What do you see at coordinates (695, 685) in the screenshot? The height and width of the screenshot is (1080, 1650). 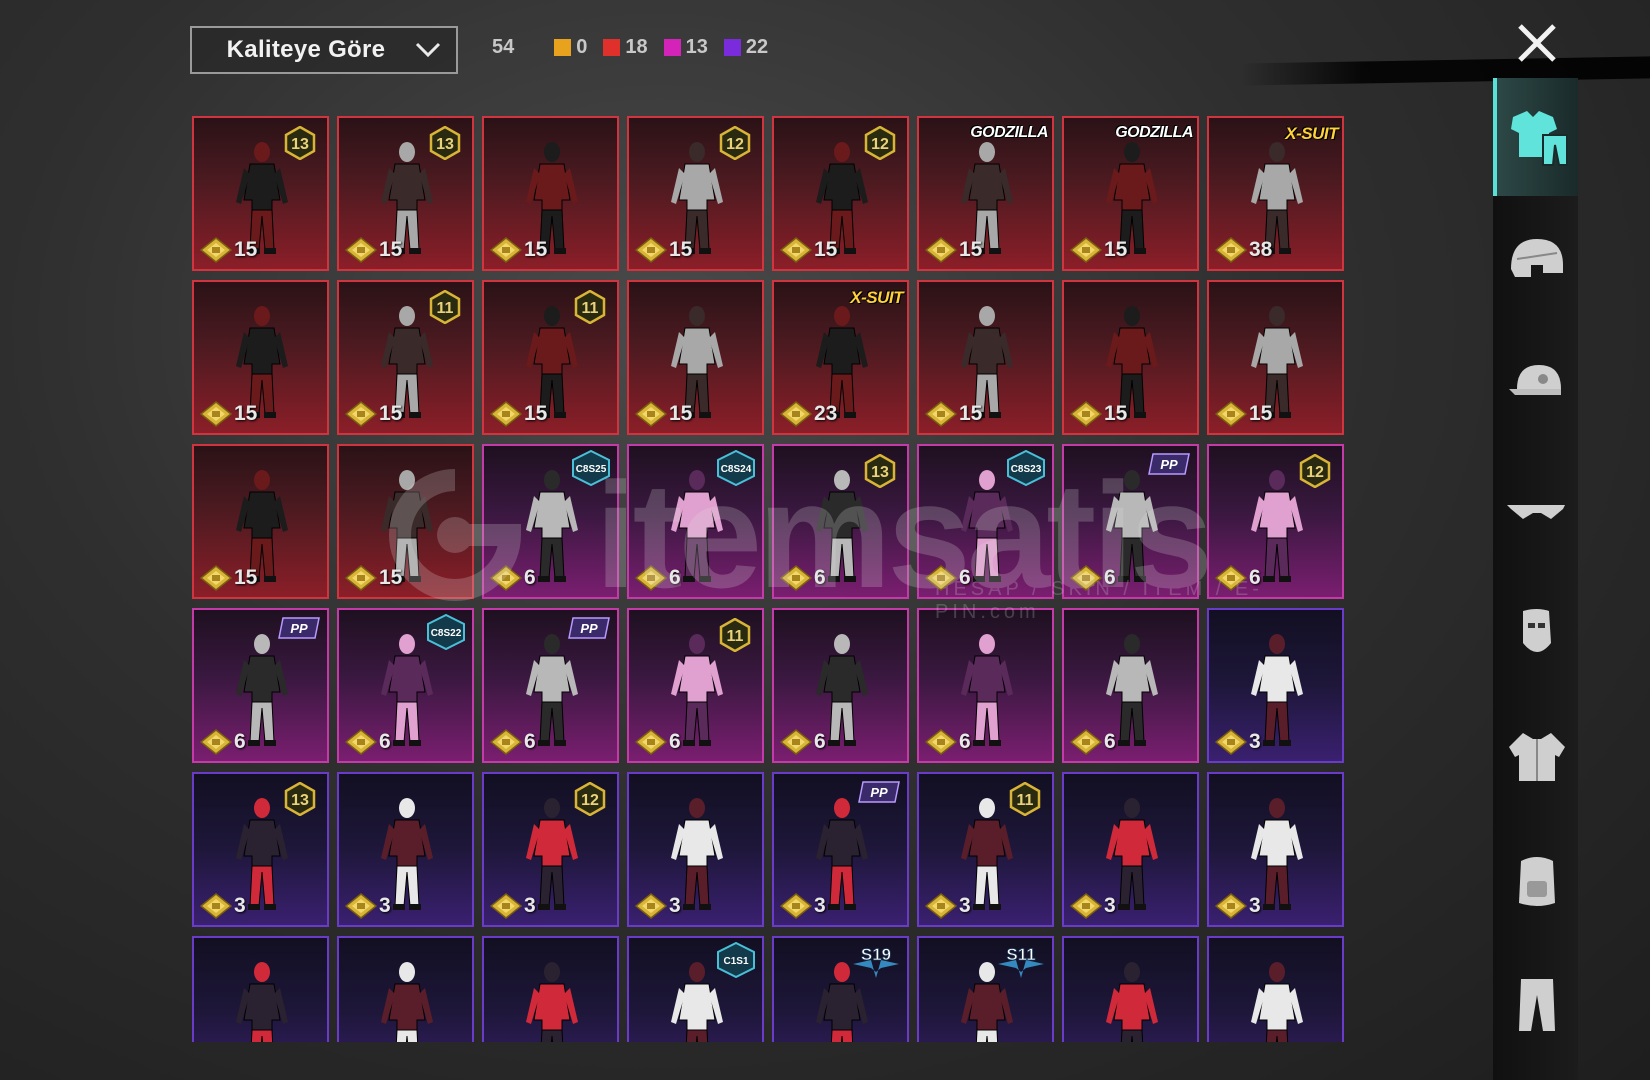 I see `outfit-item: 6 11` at bounding box center [695, 685].